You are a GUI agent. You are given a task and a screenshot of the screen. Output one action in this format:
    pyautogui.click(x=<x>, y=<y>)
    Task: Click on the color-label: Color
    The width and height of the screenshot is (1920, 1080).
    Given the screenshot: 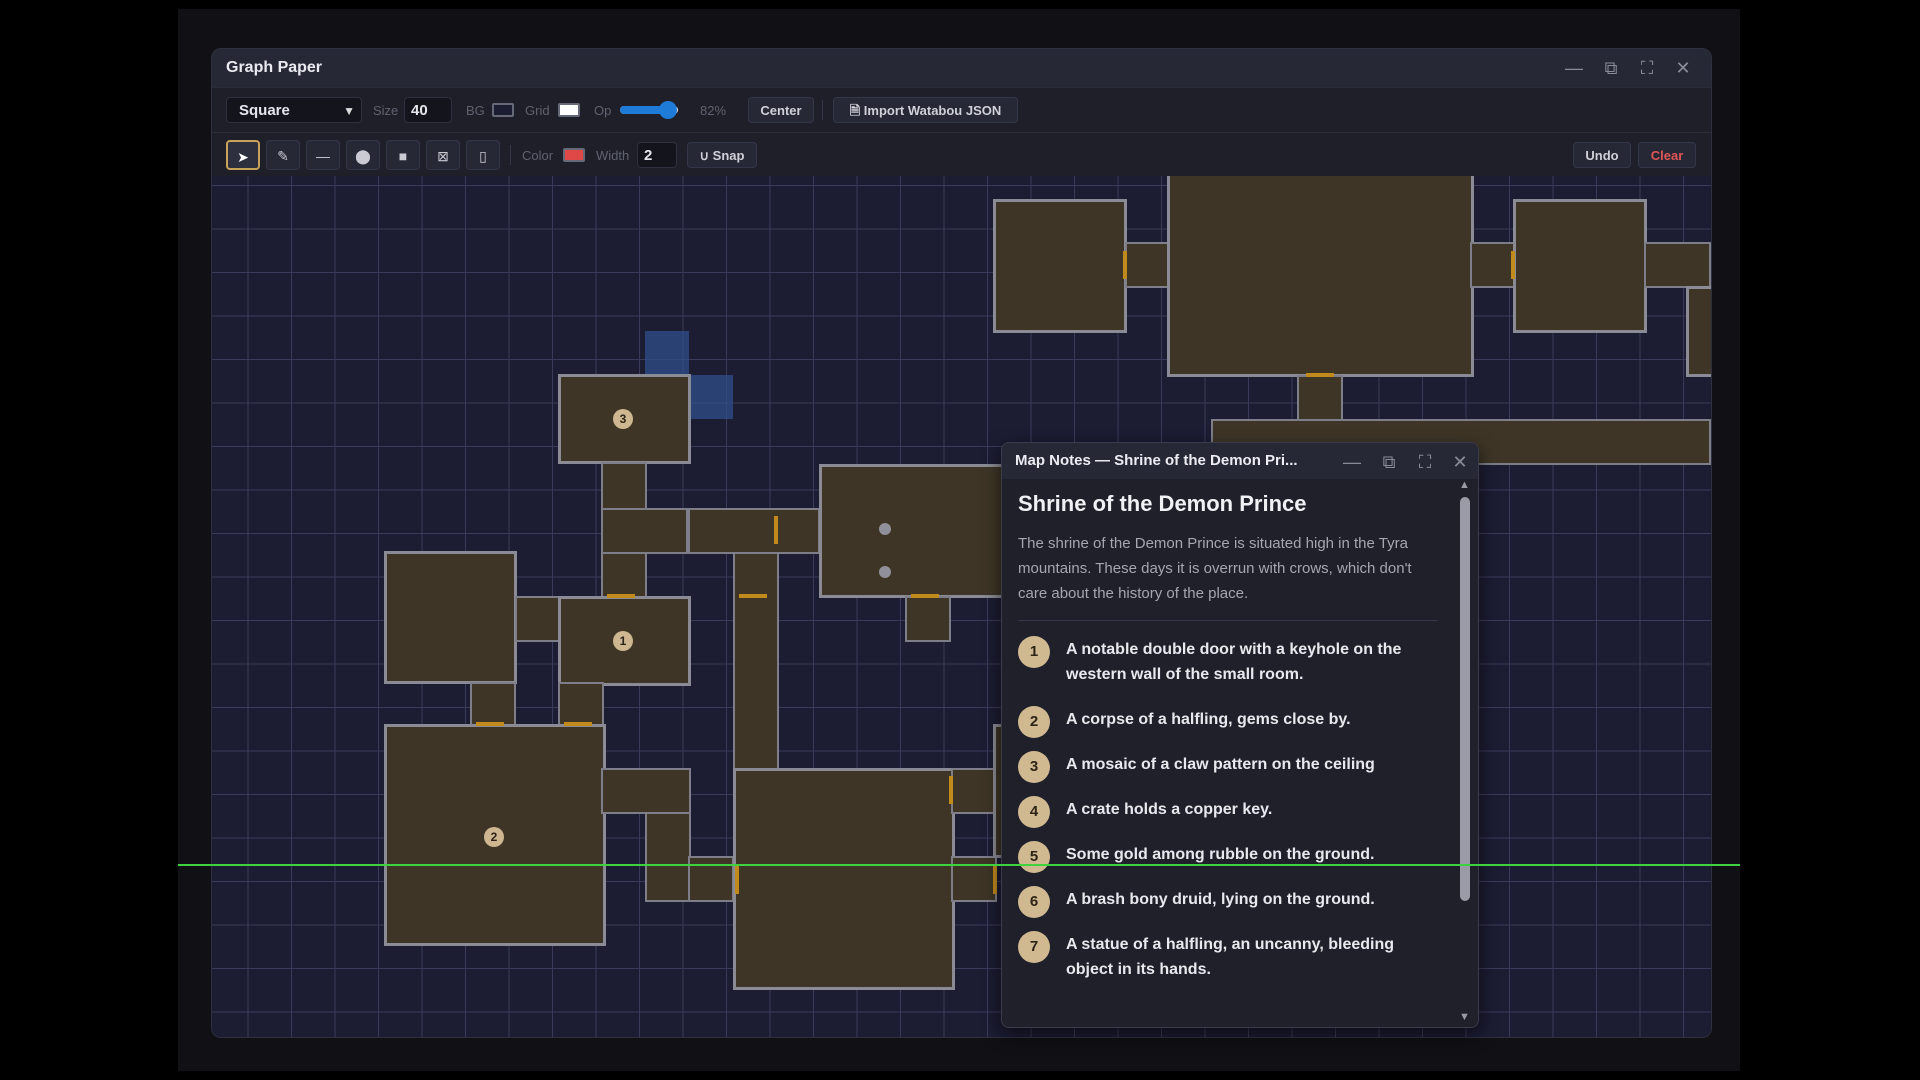 What is the action you would take?
    pyautogui.click(x=538, y=155)
    